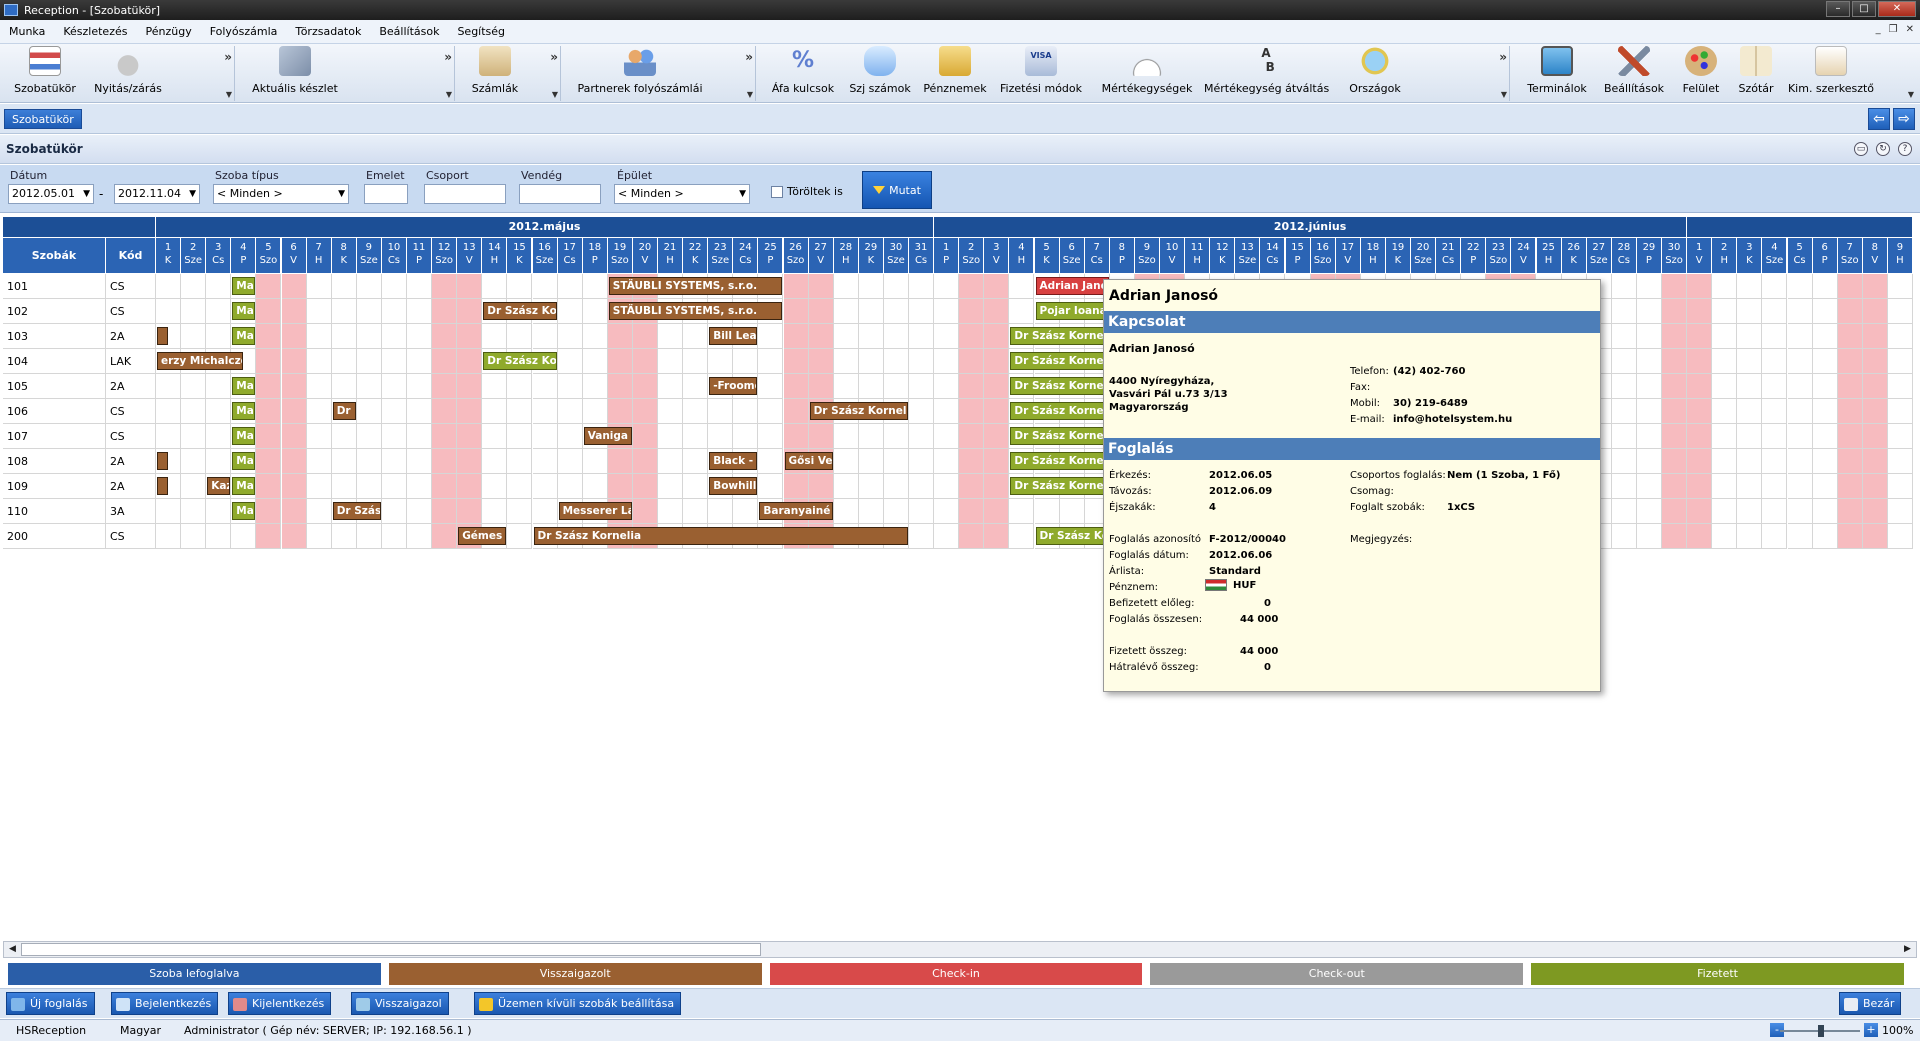 The width and height of the screenshot is (1920, 1041). I want to click on horizontal-scrollbar: ◀ ▶, so click(960, 949).